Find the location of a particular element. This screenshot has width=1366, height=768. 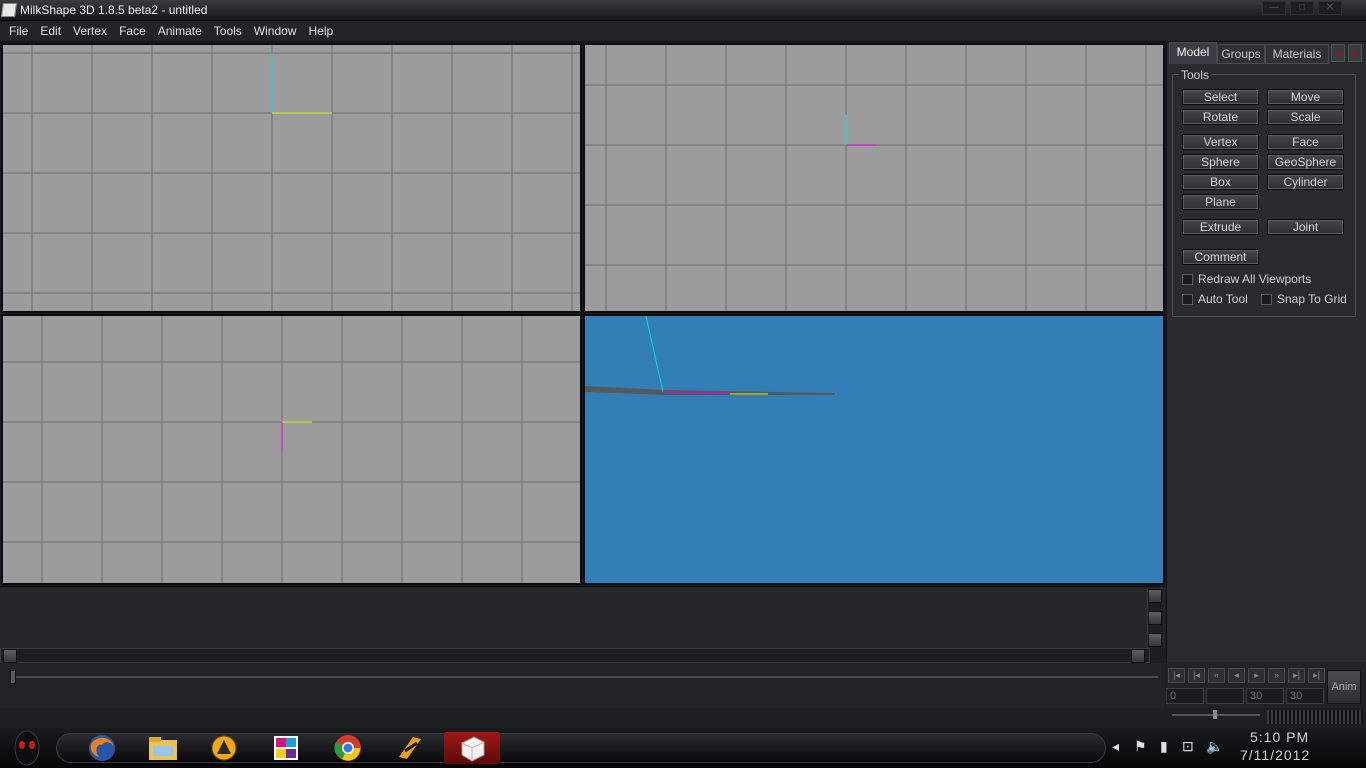

panel-tabs: Model Groups Materials ◂ ▸ is located at coordinates (1266, 53).